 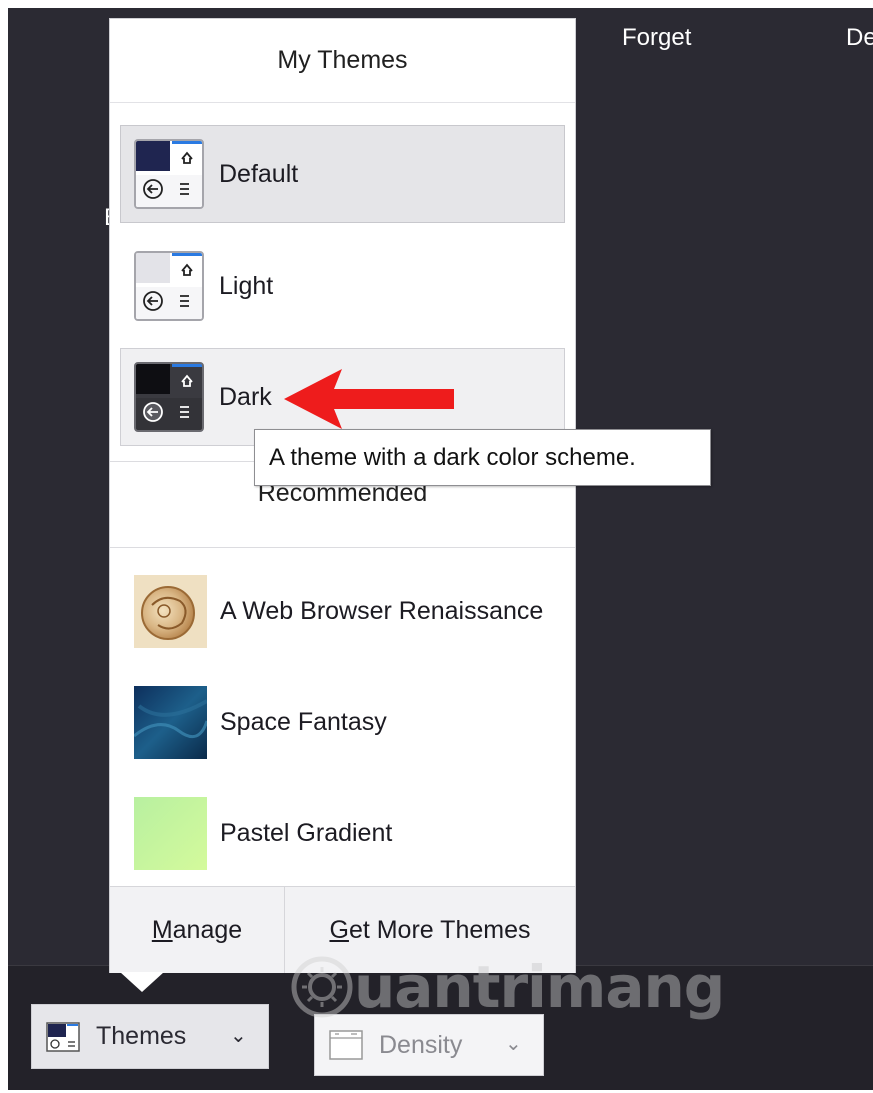 I want to click on recommended-item-renaissance: A Web Browser Renaissance, so click(x=349, y=611).